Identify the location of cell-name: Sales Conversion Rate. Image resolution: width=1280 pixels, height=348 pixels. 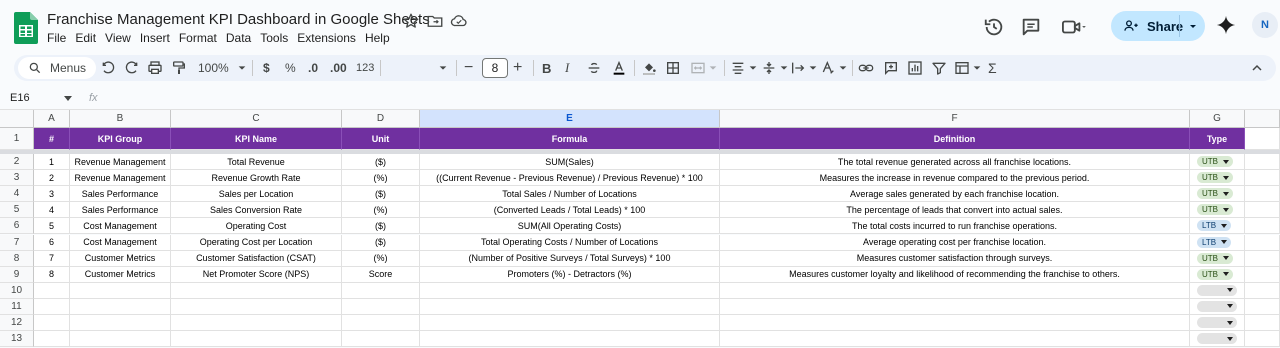
(256, 210).